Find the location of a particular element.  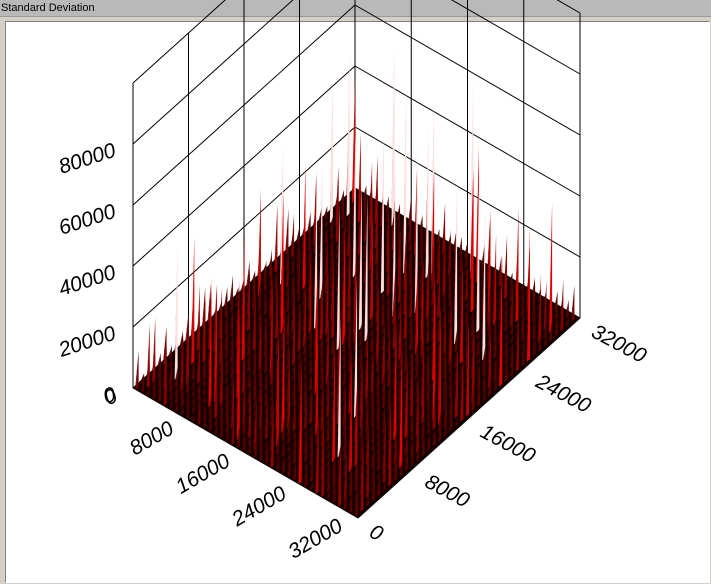

x-tick-label: 32000 is located at coordinates (315, 538).